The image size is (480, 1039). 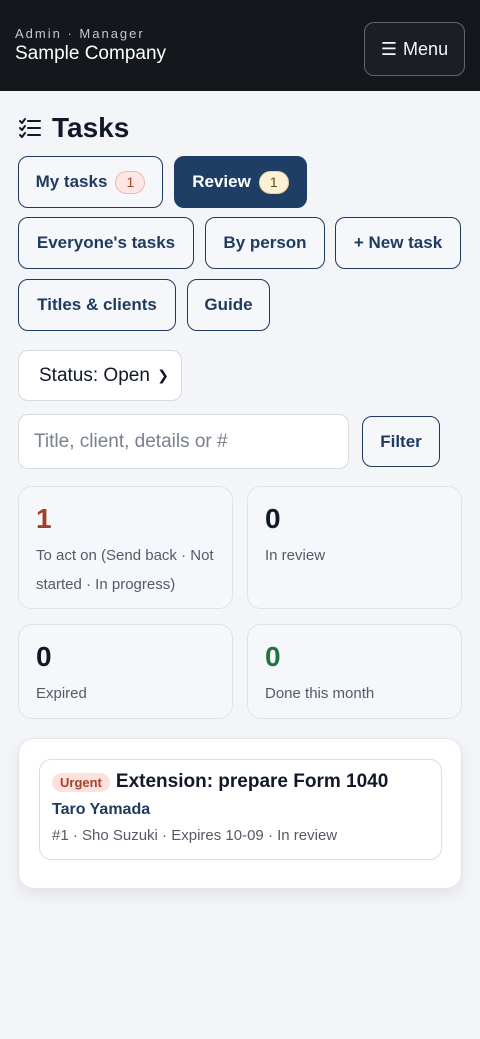 I want to click on guide-label: Guide, so click(x=228, y=304).